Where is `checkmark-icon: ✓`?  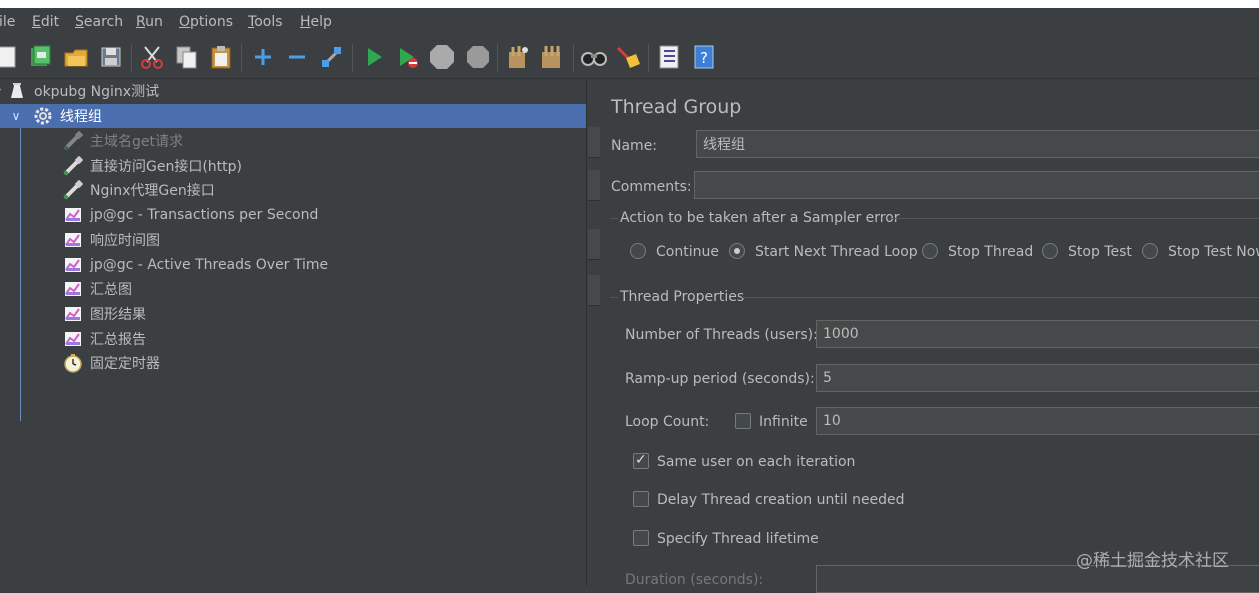 checkmark-icon: ✓ is located at coordinates (641, 460).